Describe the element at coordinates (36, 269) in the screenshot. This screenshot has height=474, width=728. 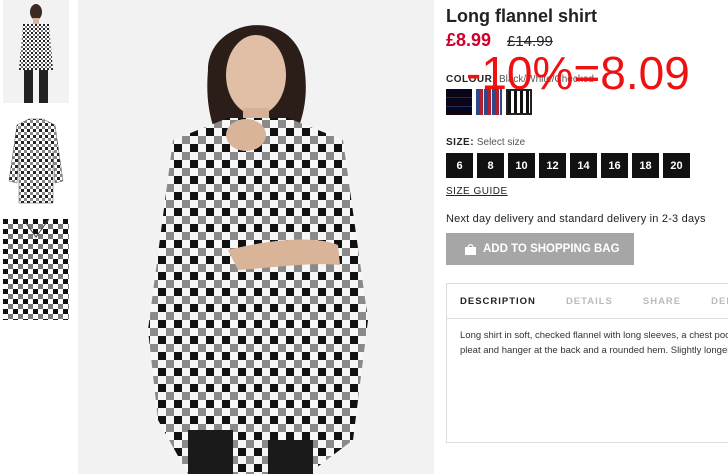
I see `thumbnail-fabric-detail` at that location.